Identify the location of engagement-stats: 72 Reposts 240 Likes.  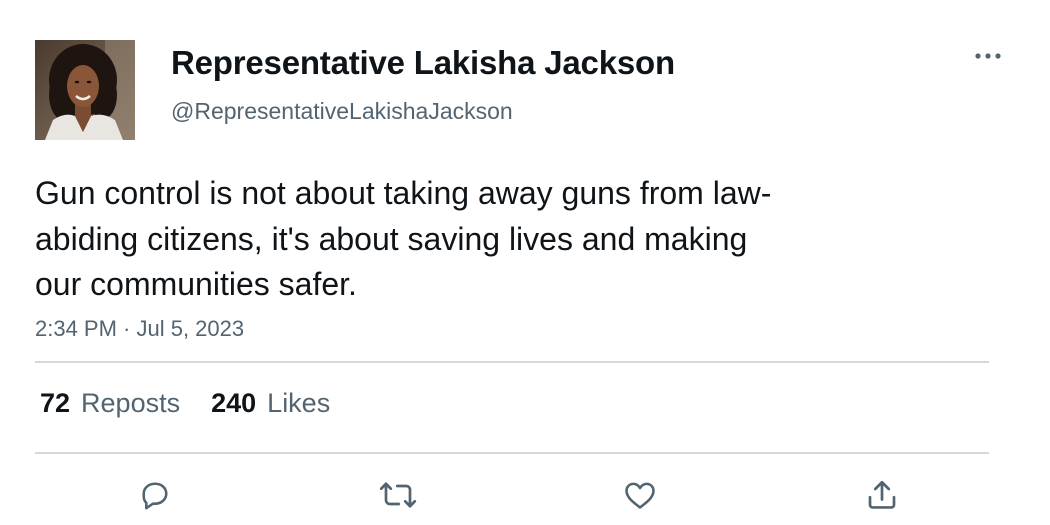
(200, 403).